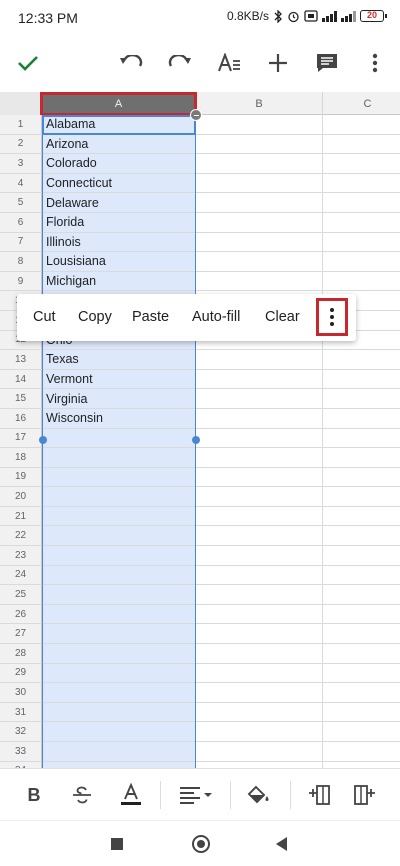 Image resolution: width=400 pixels, height=866 pixels. What do you see at coordinates (21, 359) in the screenshot?
I see `row-header: 13` at bounding box center [21, 359].